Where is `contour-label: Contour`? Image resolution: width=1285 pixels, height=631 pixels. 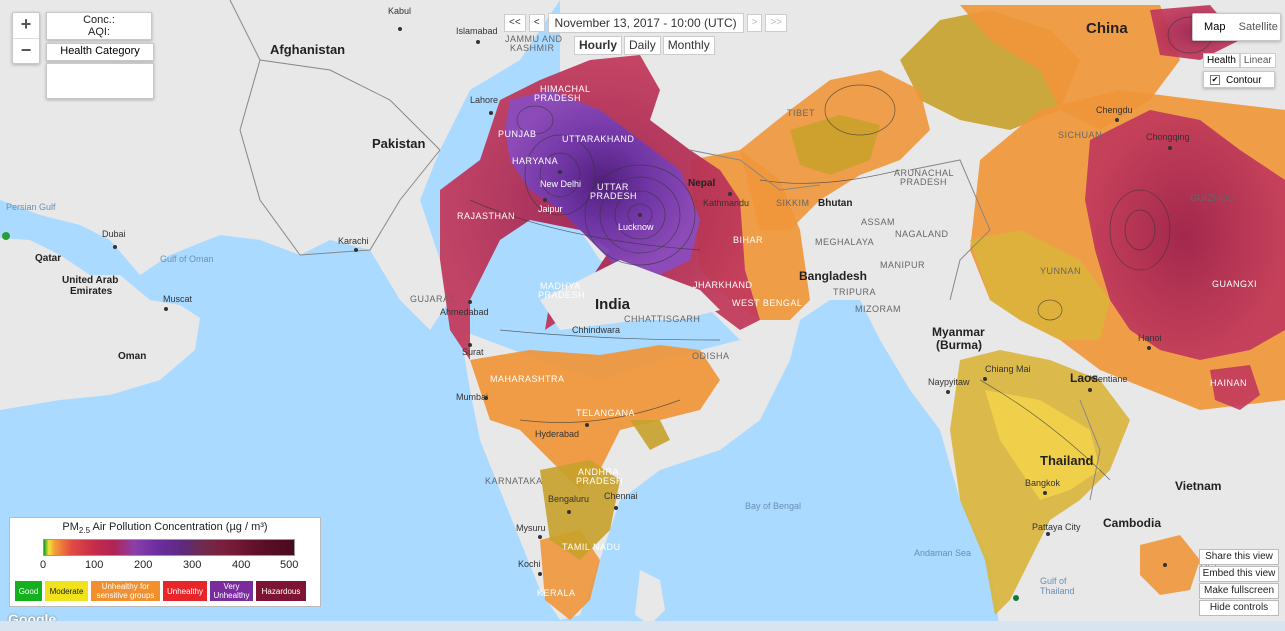 contour-label: Contour is located at coordinates (1244, 80).